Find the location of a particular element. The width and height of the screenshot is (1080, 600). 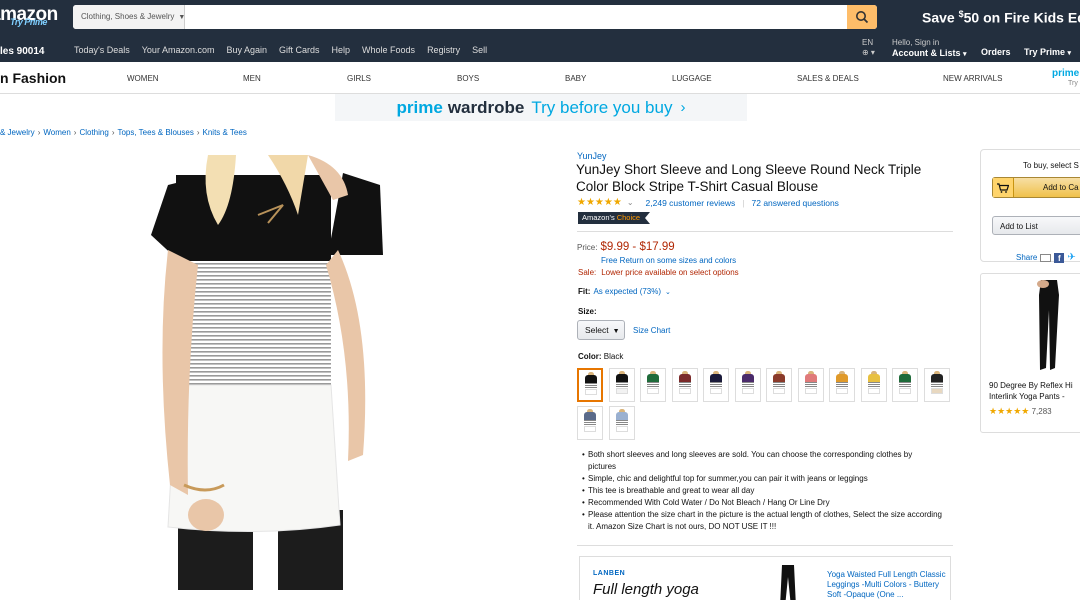

sale-label: Sale: is located at coordinates (587, 272).